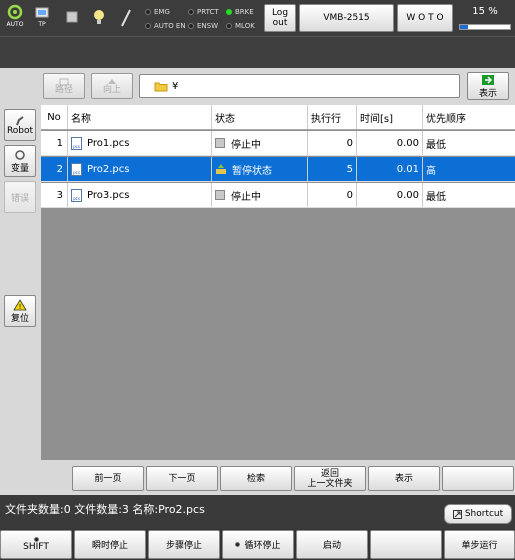  I want to click on robot-model-button: VMB-2515, so click(346, 18).